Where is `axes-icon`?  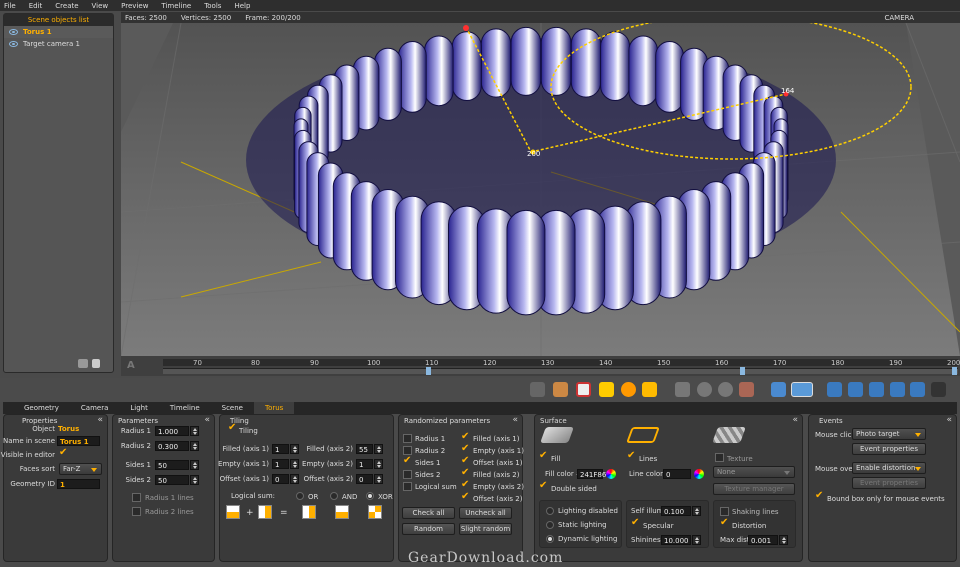 axes-icon is located at coordinates (560, 389).